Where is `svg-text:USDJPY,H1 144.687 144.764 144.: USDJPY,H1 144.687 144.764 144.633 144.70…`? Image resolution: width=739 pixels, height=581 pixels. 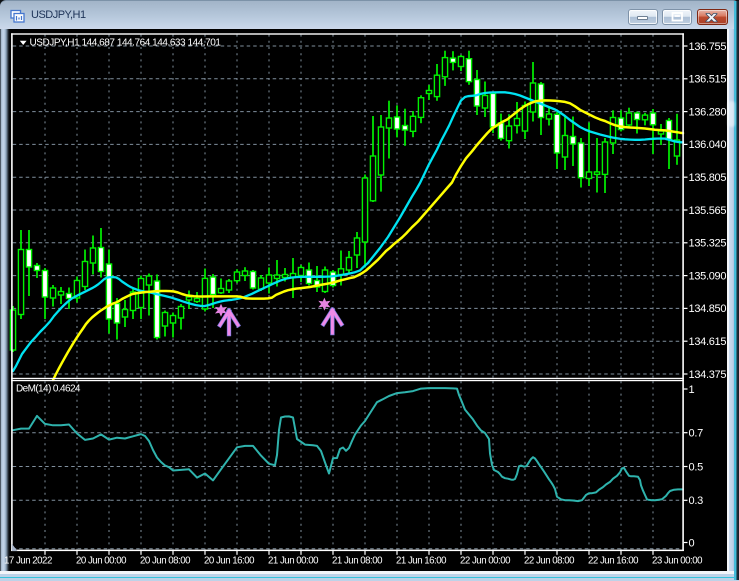
svg-text:USDJPY,H1 144.687 144.764 144.: USDJPY,H1 144.687 144.764 144.633 144.70… is located at coordinates (126, 43).